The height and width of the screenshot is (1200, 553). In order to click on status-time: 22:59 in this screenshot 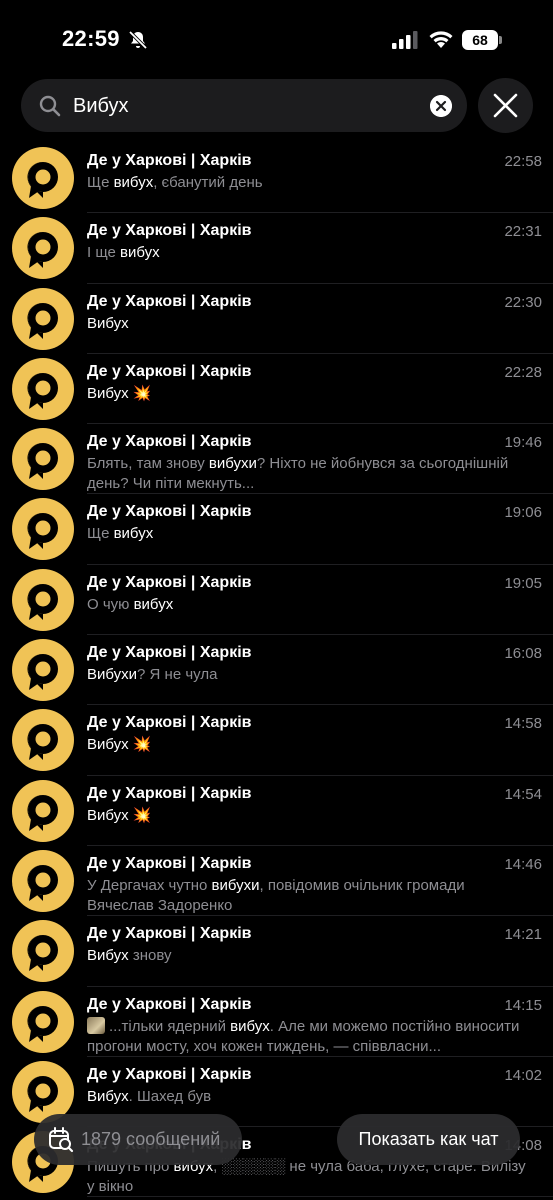, I will do `click(91, 38)`.